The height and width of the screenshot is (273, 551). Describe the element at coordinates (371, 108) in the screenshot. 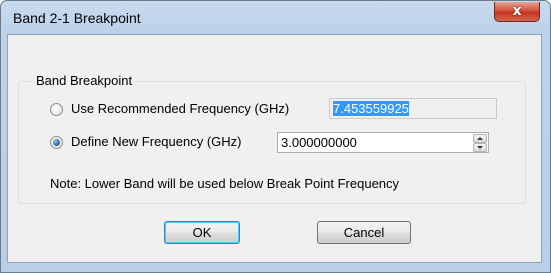

I see `recommended-frequency-value: 7.453559925` at that location.